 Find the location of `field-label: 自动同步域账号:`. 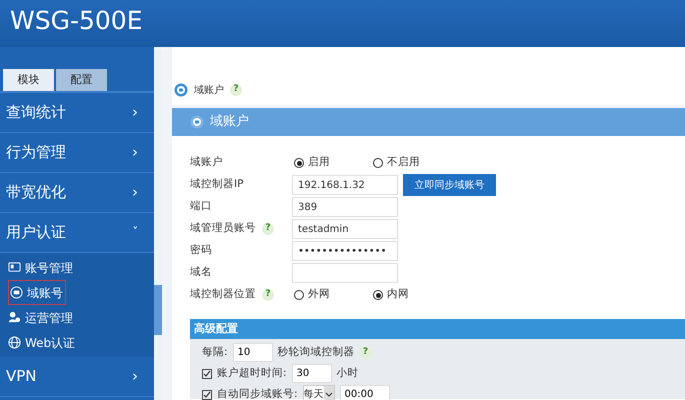

field-label: 自动同步域账号: is located at coordinates (257, 393).